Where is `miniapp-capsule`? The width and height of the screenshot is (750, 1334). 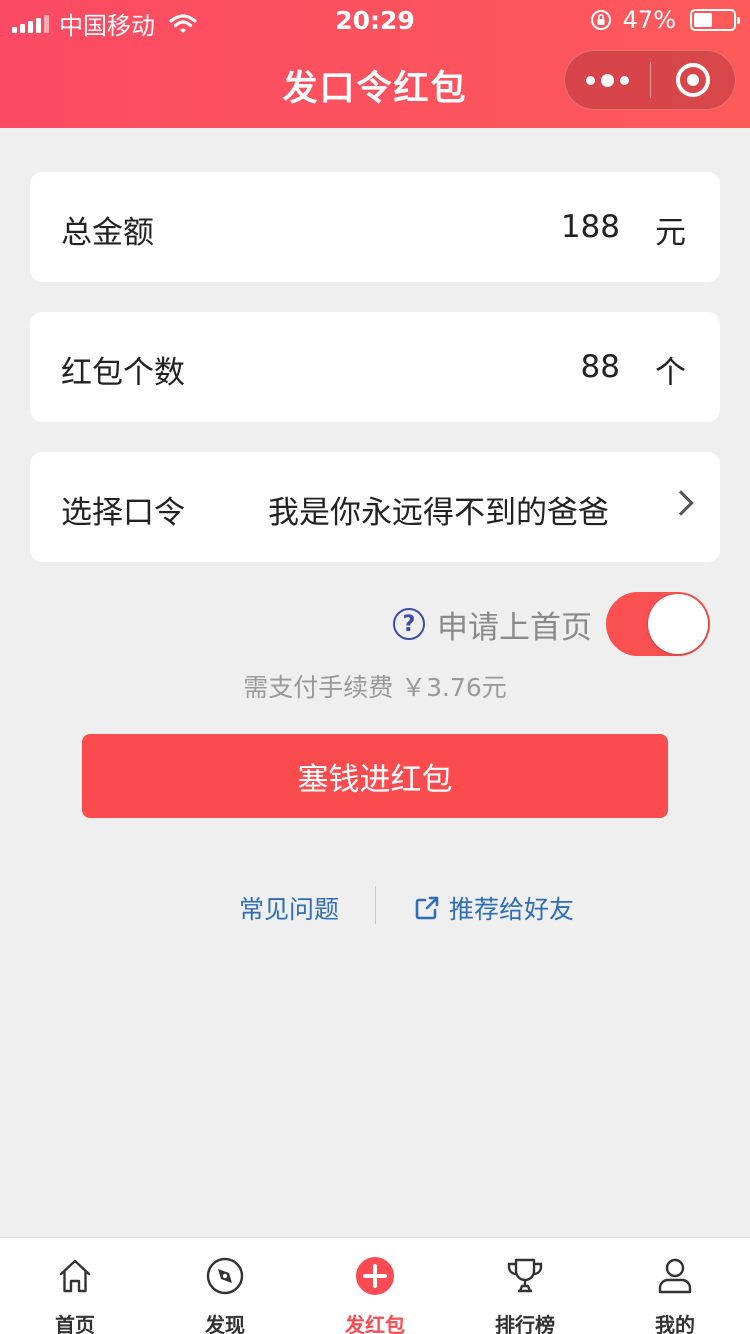
miniapp-capsule is located at coordinates (650, 80).